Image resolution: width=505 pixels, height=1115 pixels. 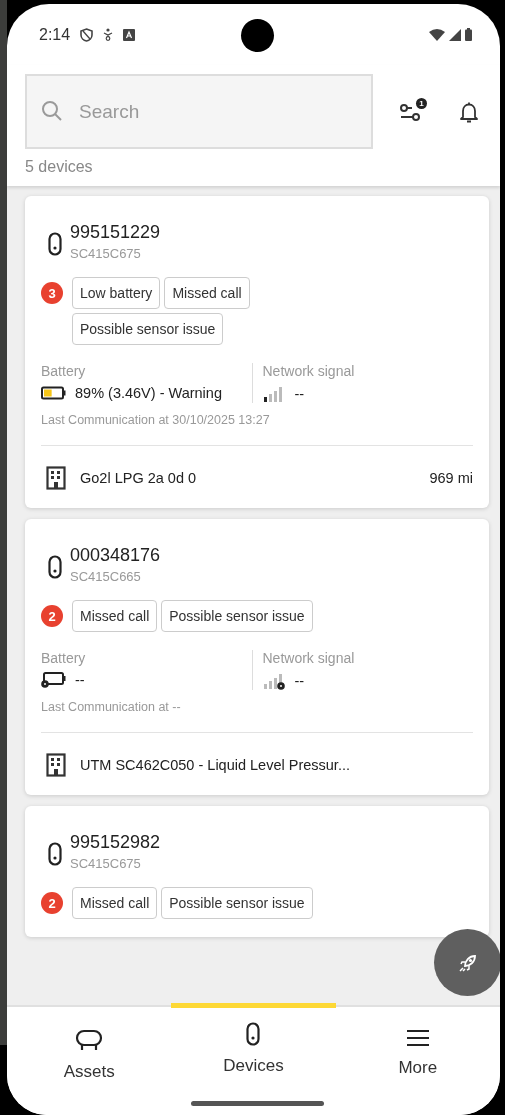 What do you see at coordinates (115, 842) in the screenshot?
I see `device-id: 995152982` at bounding box center [115, 842].